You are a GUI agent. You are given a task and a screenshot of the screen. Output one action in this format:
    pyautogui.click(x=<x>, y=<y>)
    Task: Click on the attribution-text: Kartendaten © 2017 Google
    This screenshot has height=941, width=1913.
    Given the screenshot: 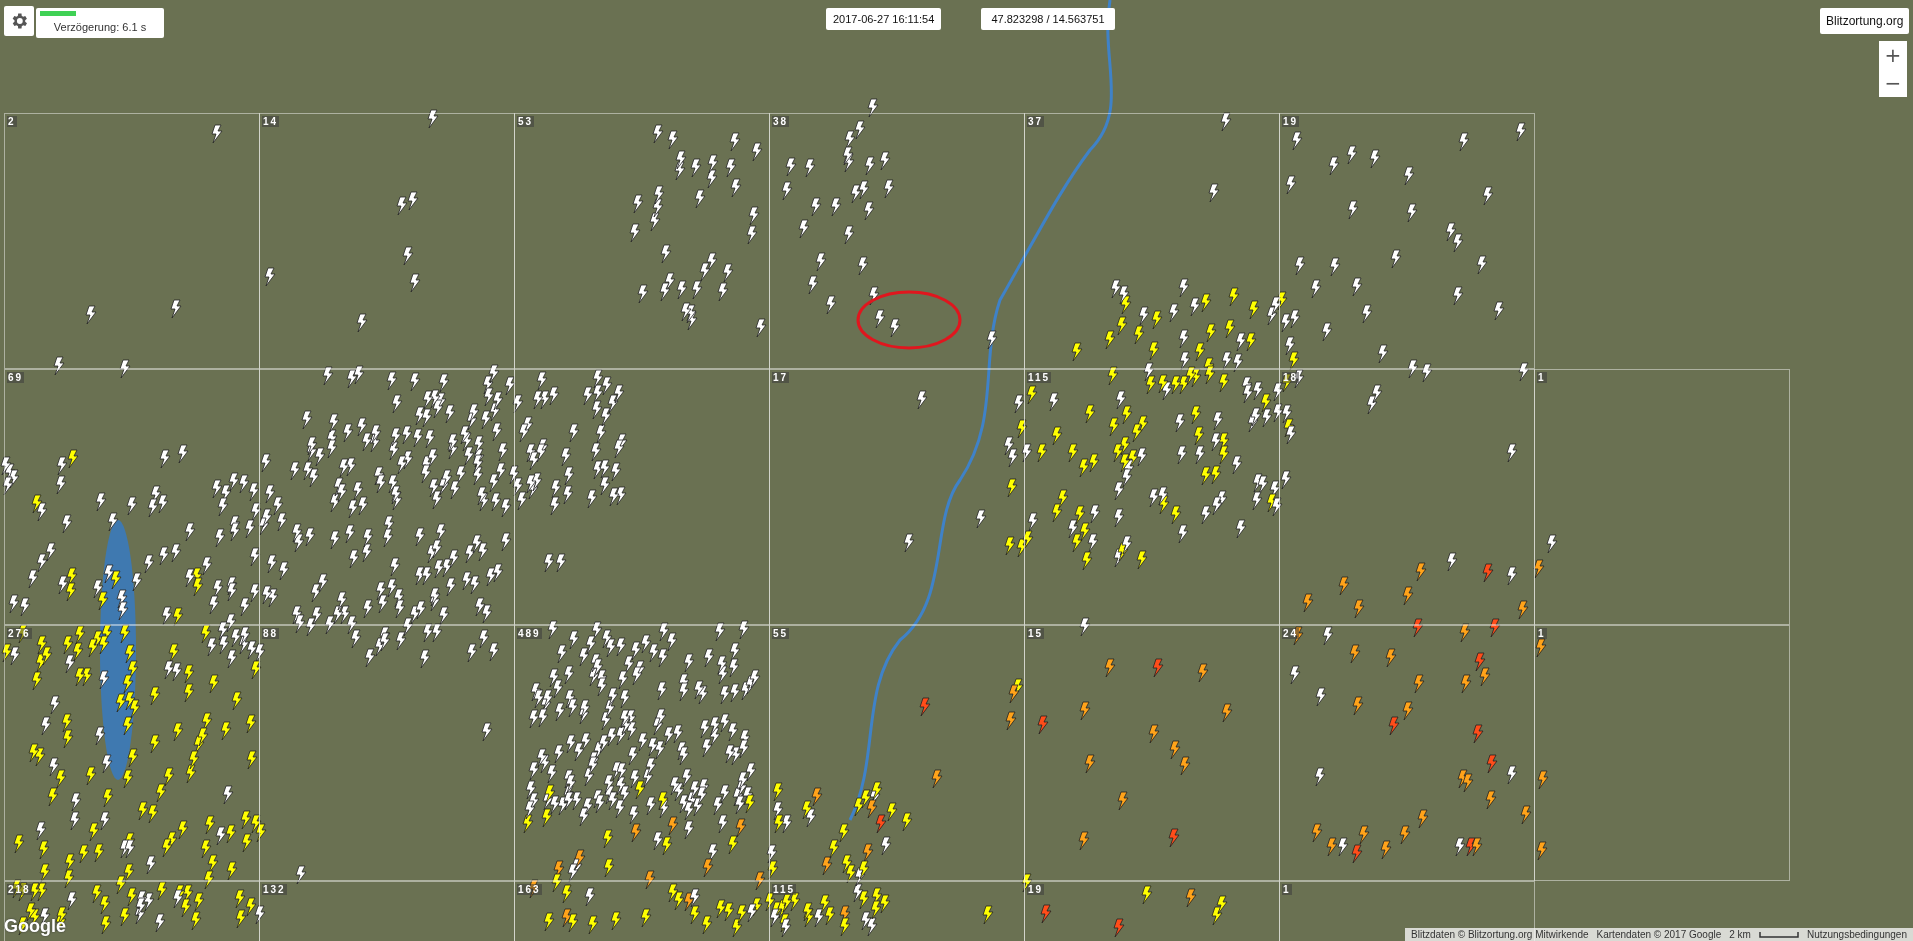 What is the action you would take?
    pyautogui.click(x=1659, y=934)
    